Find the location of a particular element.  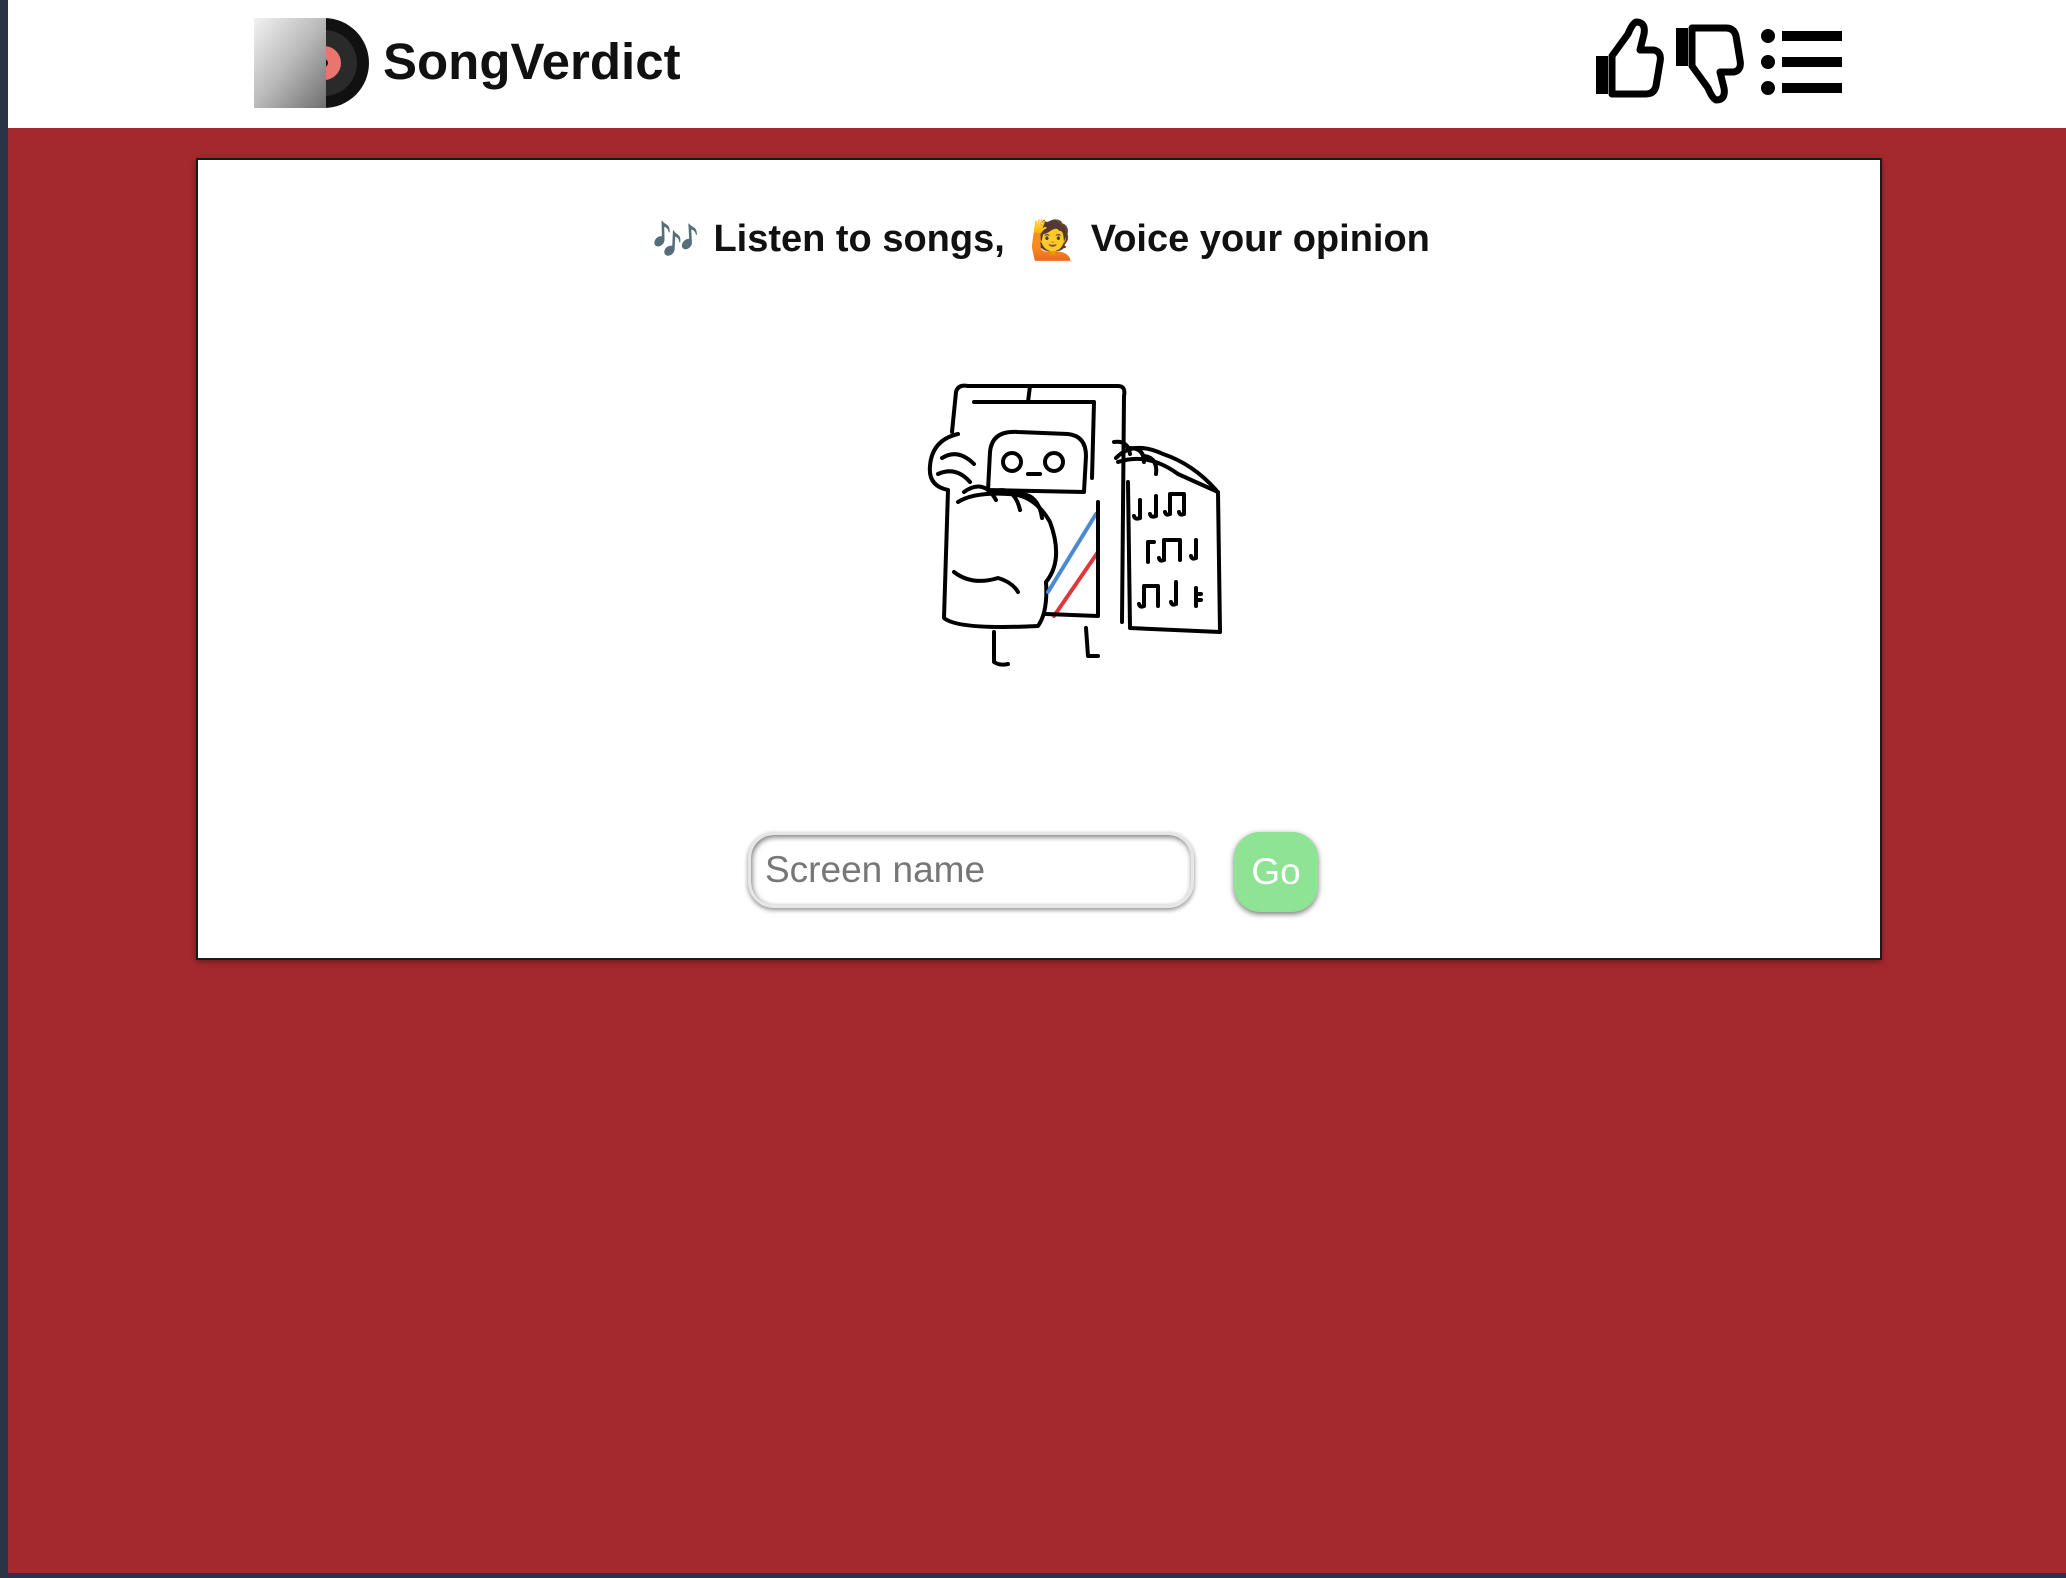

raising-hand-icon: 🙋 is located at coordinates (1053, 240).